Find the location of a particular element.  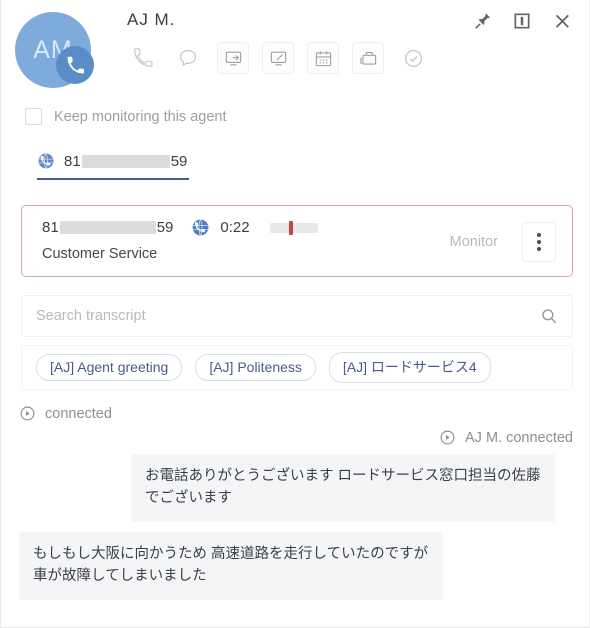

tab-phone-number: 81 59 is located at coordinates (125, 161).